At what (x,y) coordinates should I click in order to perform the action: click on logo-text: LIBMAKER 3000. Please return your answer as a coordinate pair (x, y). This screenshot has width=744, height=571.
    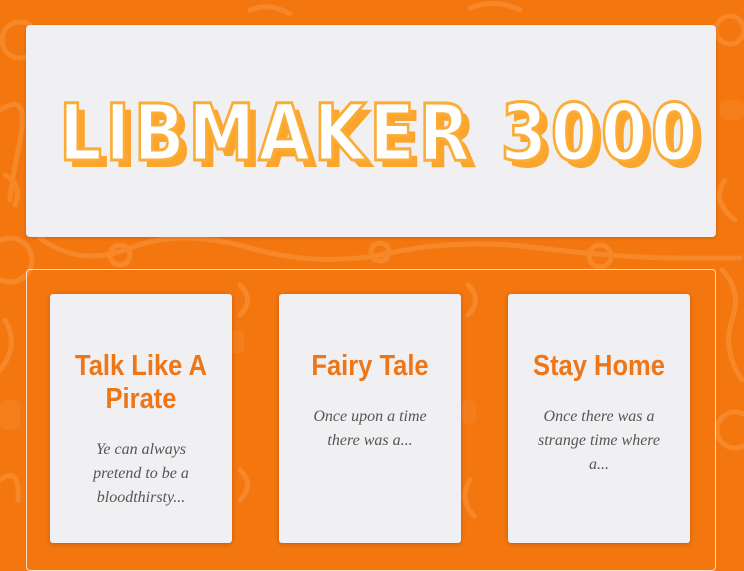
    Looking at the image, I should click on (380, 134).